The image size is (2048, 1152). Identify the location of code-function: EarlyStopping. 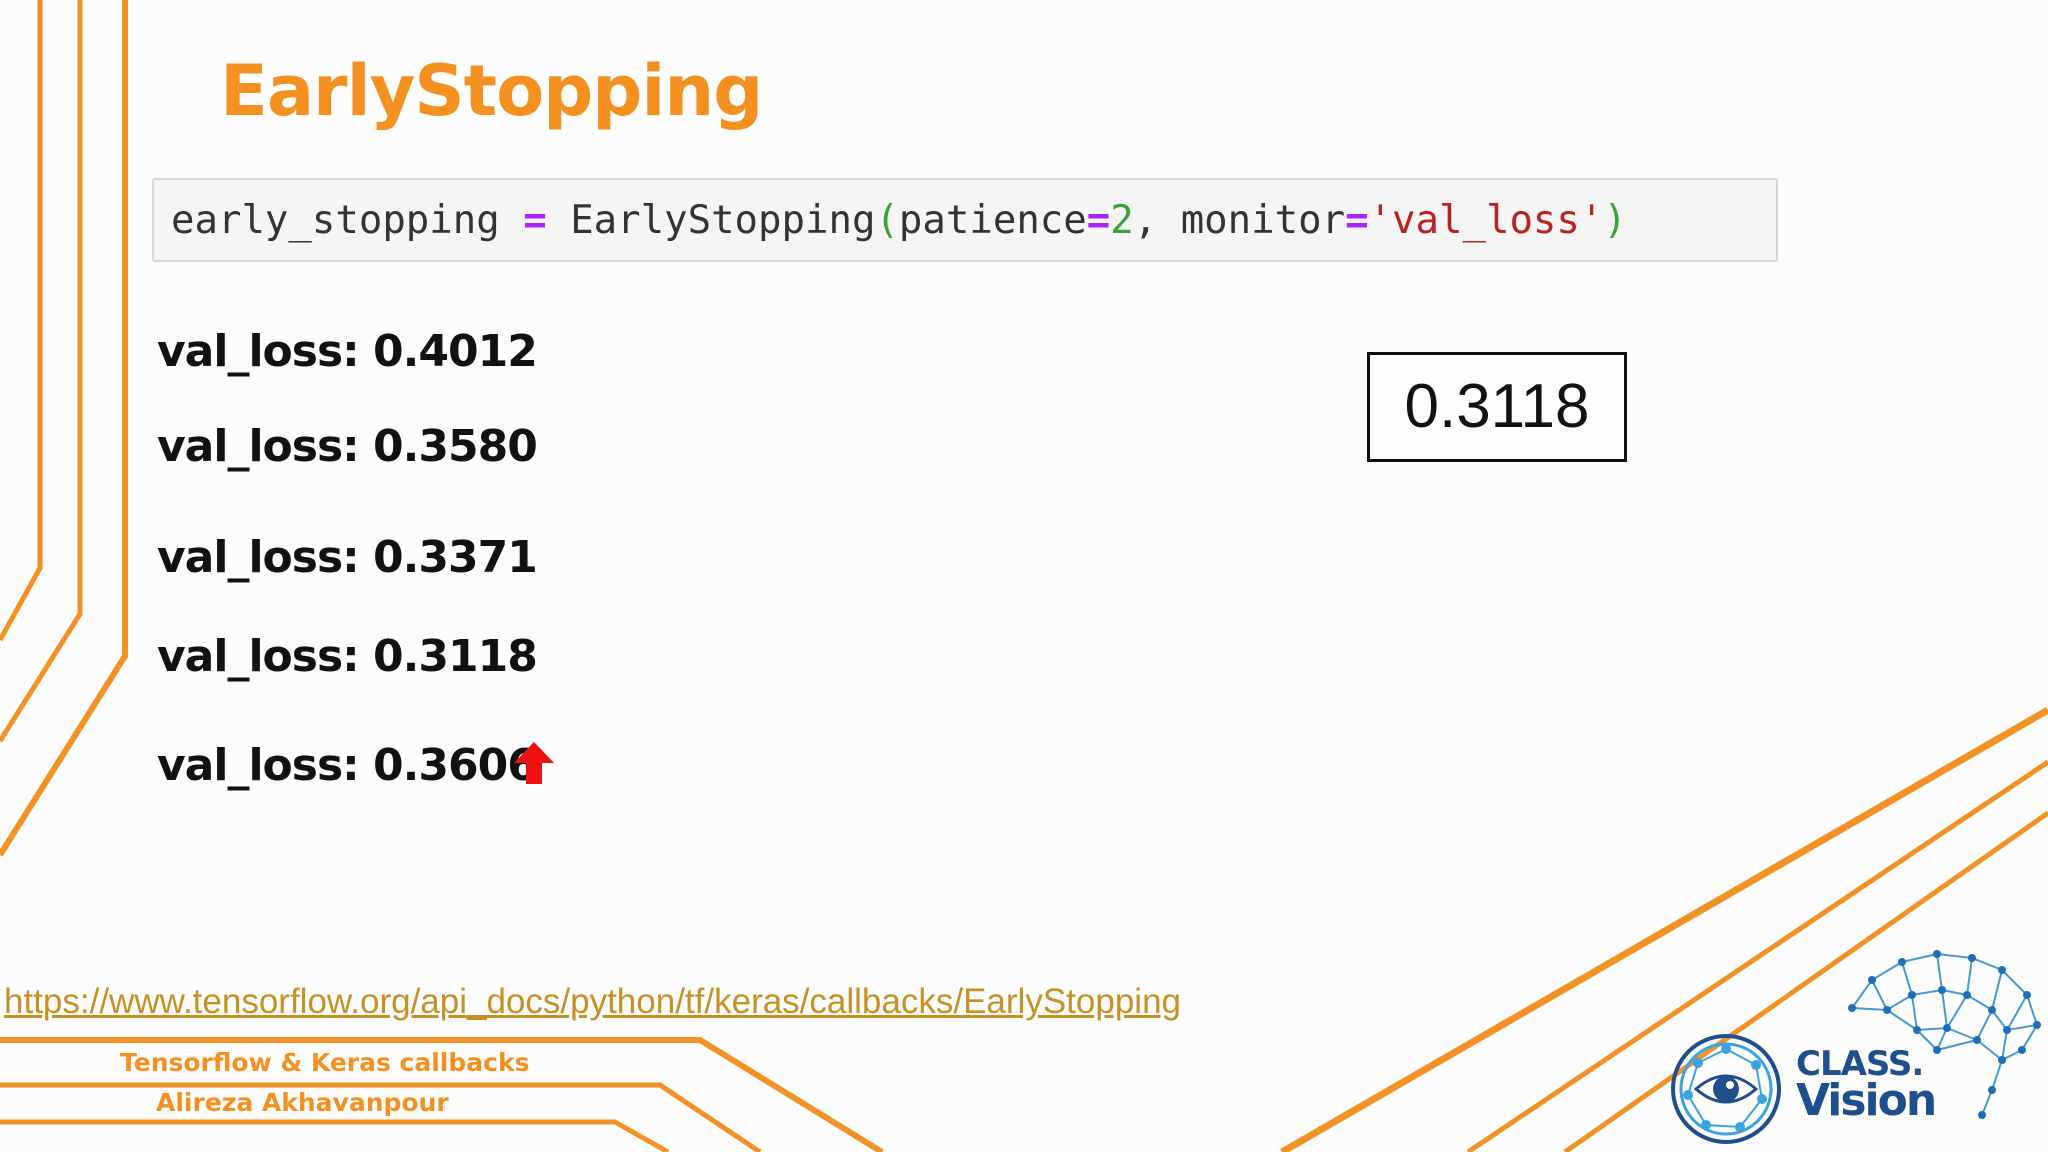
(723, 220).